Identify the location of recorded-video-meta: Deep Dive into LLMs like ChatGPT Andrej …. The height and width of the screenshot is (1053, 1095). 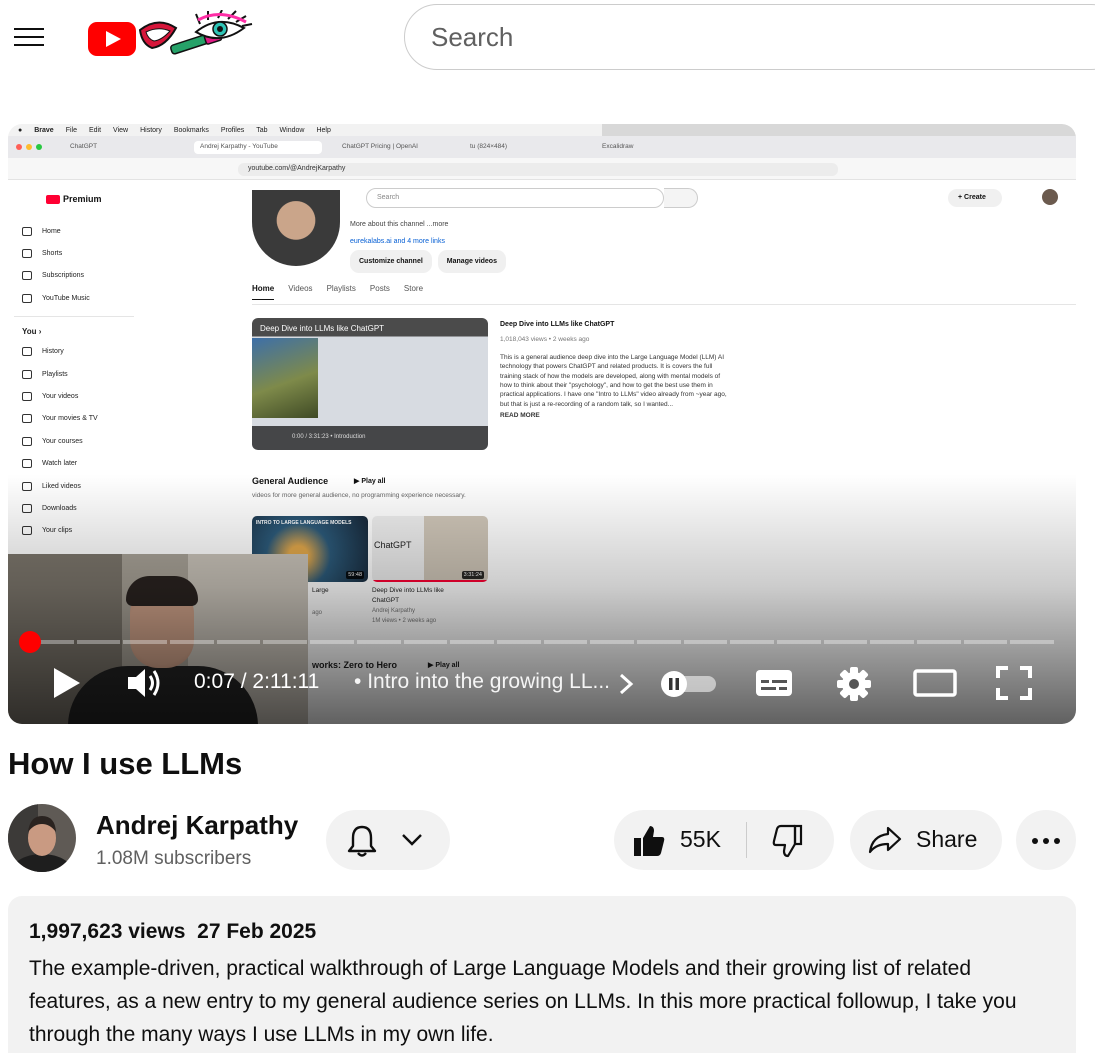
(408, 605).